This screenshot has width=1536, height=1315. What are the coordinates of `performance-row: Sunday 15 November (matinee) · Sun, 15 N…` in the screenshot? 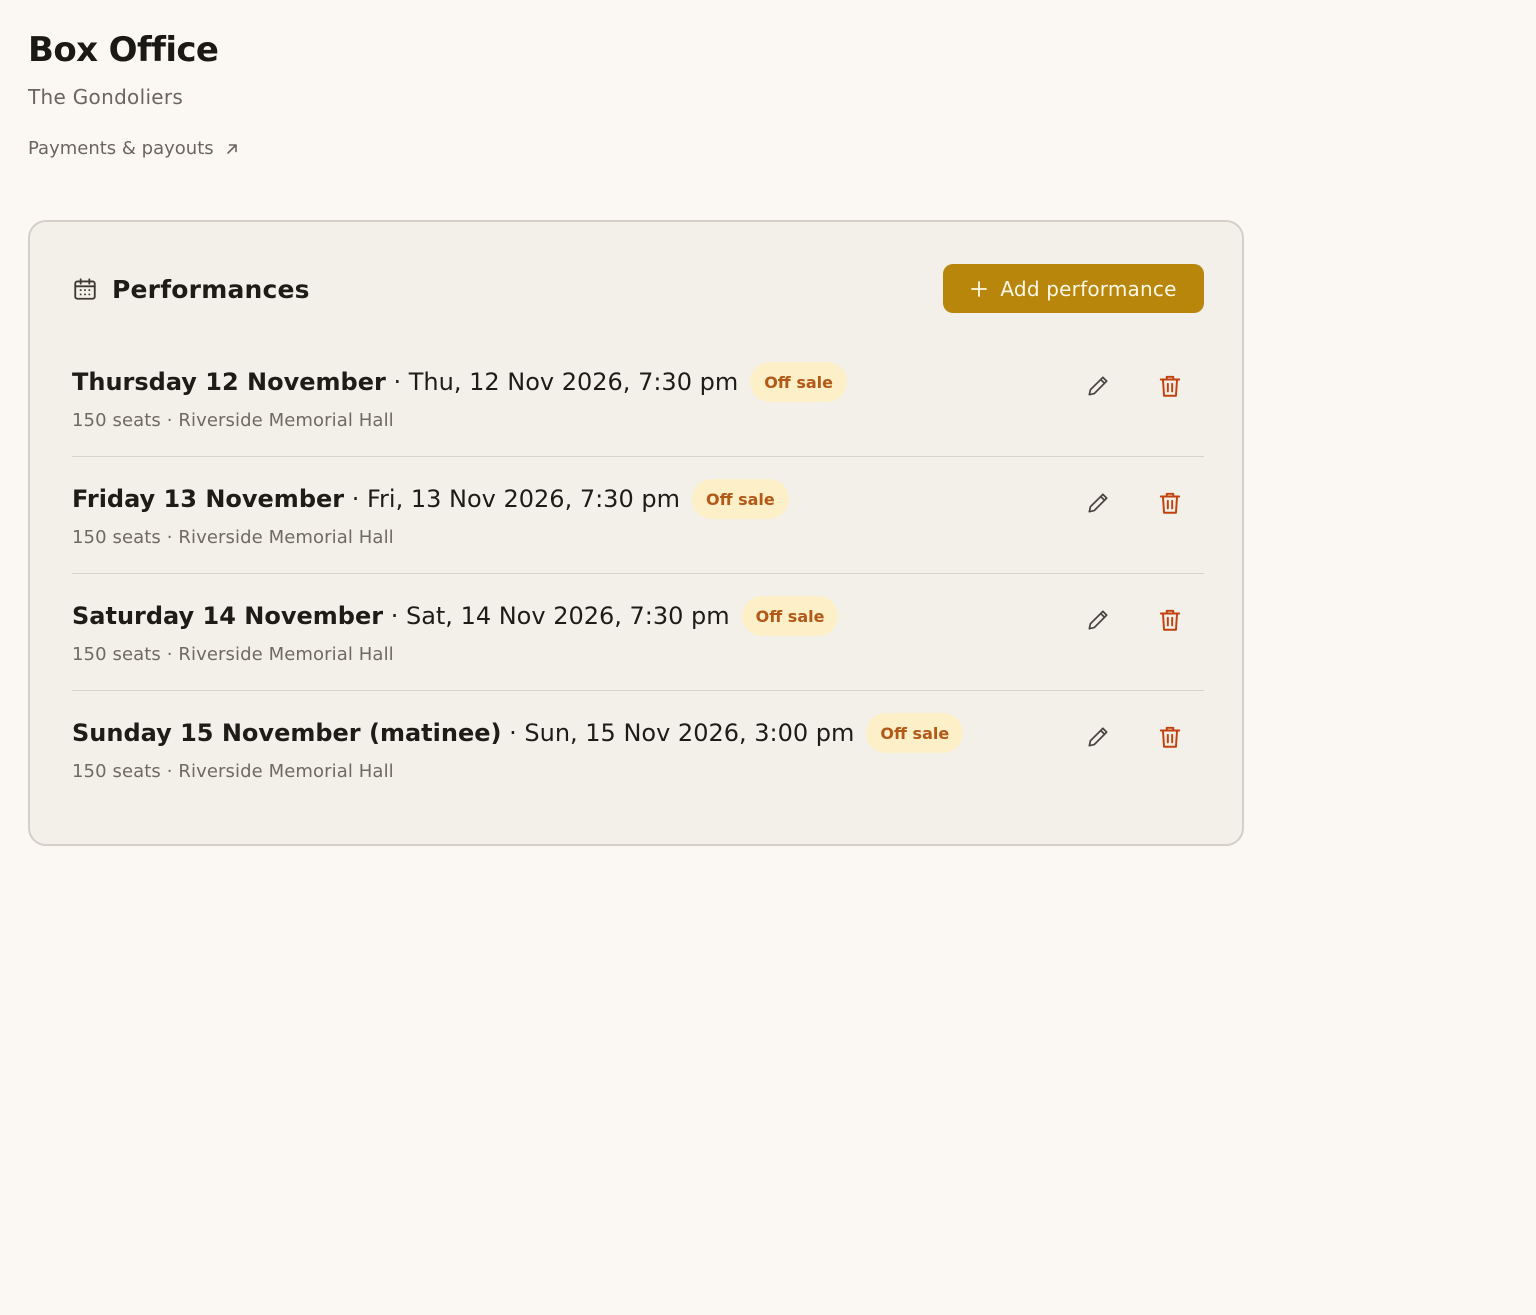 It's located at (638, 749).